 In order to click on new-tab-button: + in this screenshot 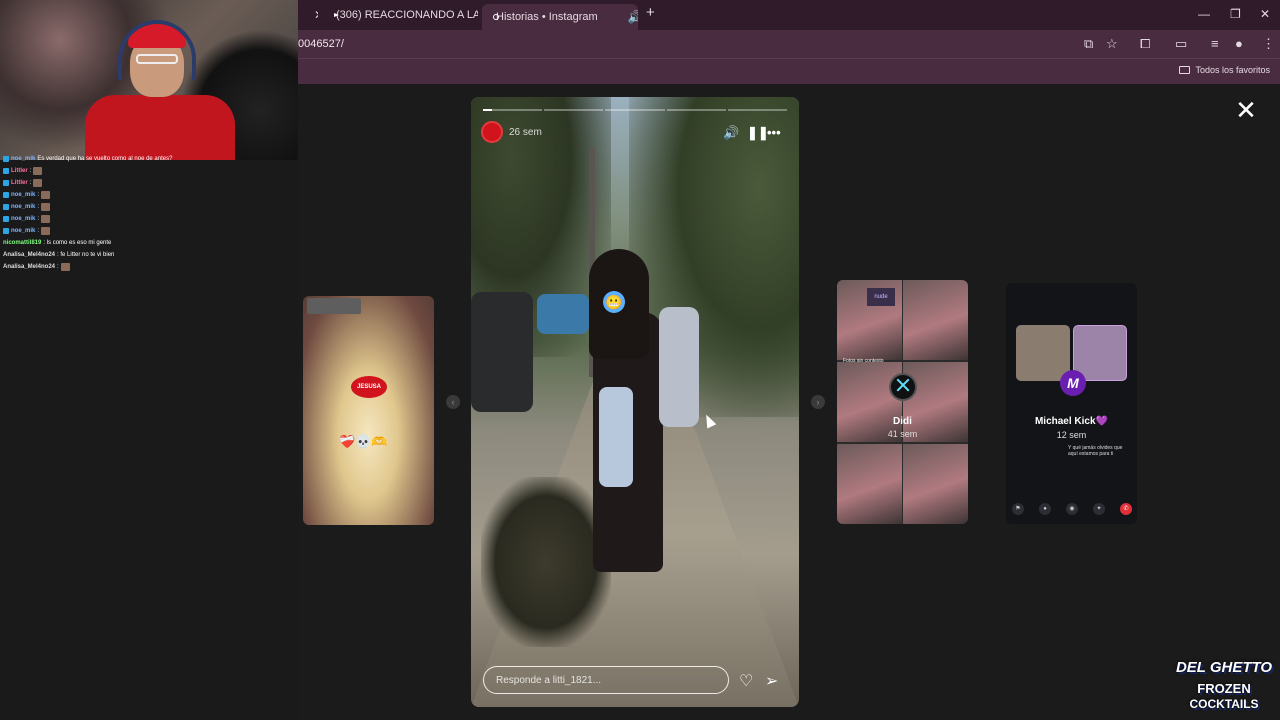, I will do `click(650, 12)`.